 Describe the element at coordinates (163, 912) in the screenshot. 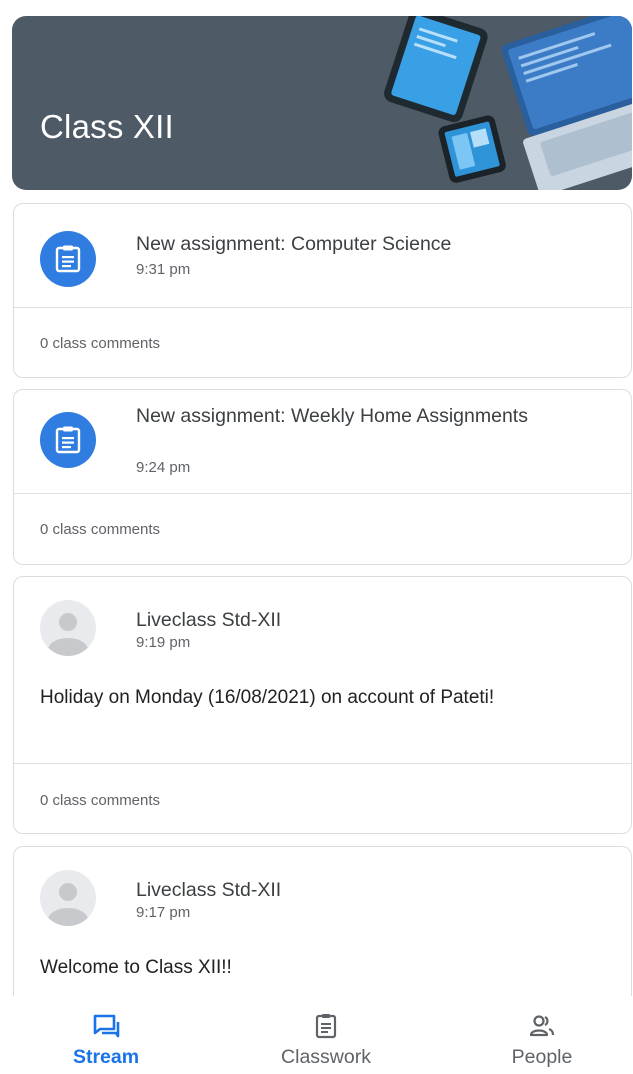

I see `post-time: 9:17 pm` at that location.